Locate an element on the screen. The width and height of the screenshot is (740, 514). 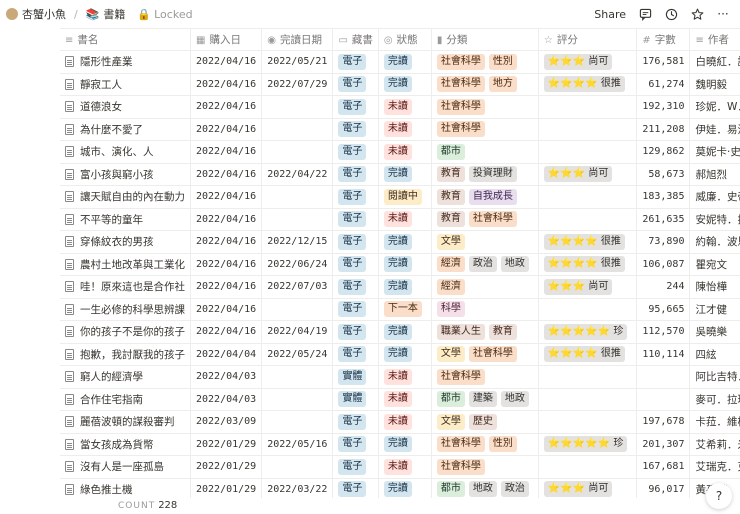
cell-rating: ⭐⭐⭐⭐⭐ 珍 is located at coordinates (588, 332).